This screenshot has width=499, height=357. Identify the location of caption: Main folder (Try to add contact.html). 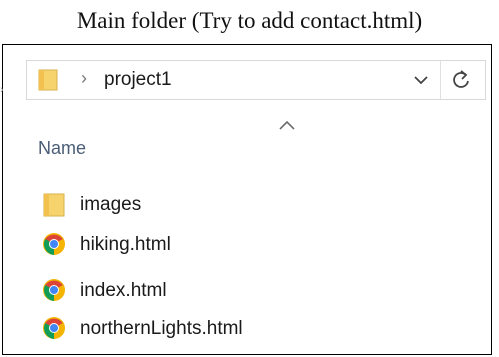
(249, 20).